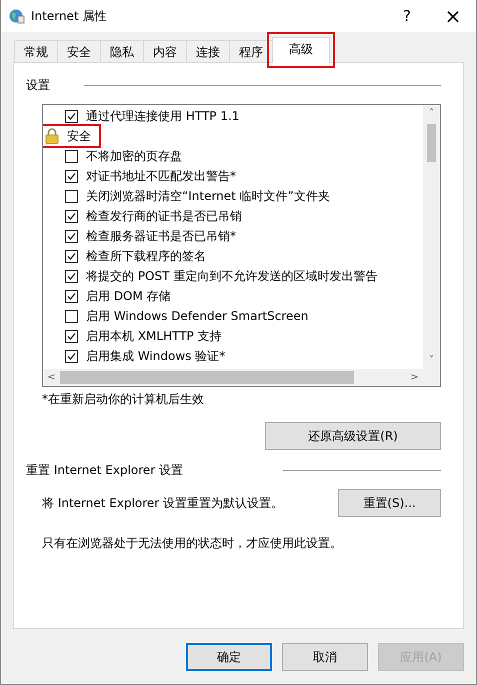 This screenshot has height=685, width=477. I want to click on option-label: 启用 DOM 存储, so click(128, 296).